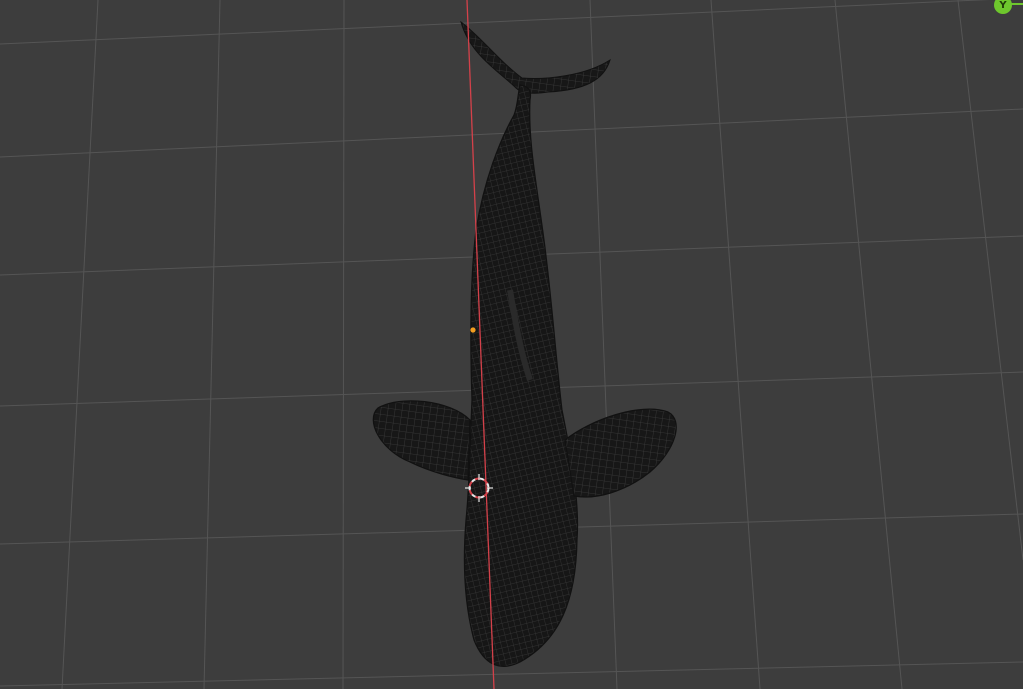  What do you see at coordinates (535, 57) in the screenshot?
I see `whale-tail-fluke` at bounding box center [535, 57].